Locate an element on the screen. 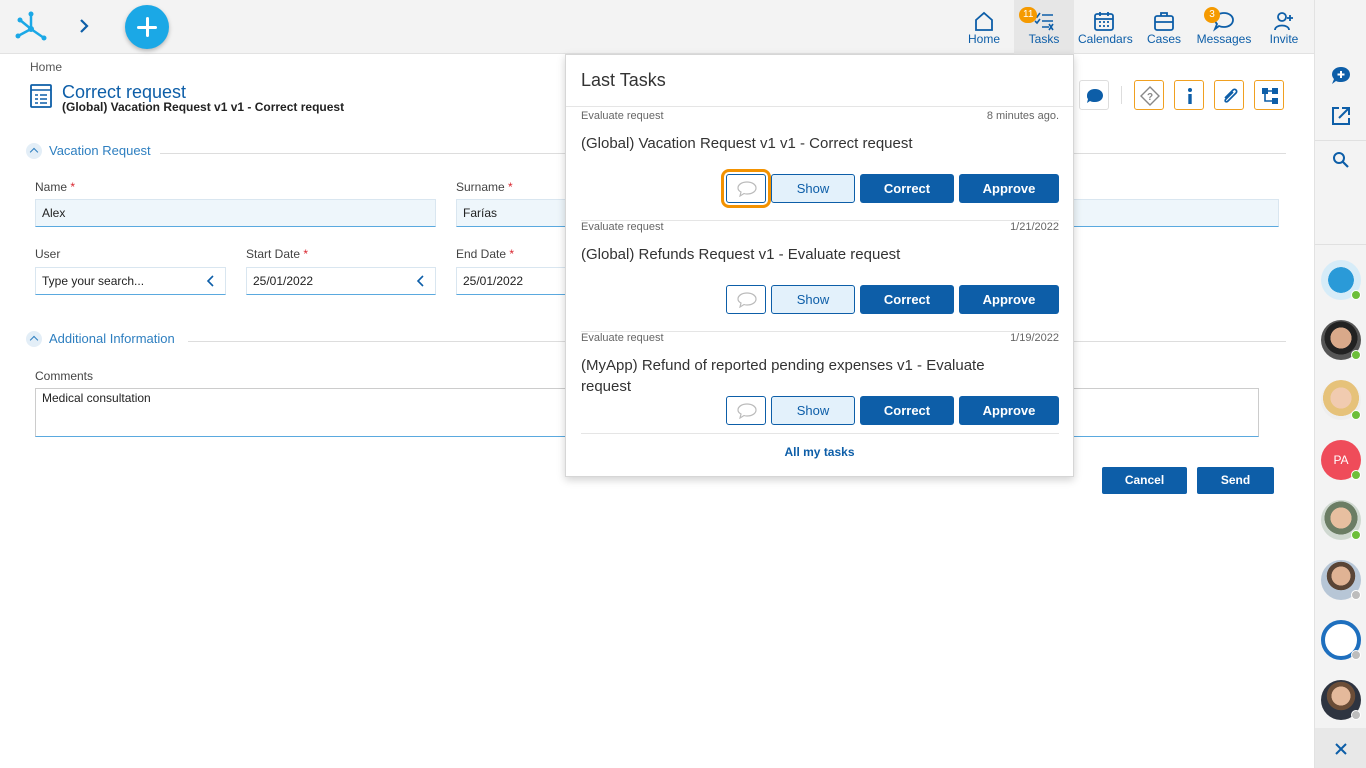 Image resolution: width=1366 pixels, height=768 pixels. comment-icon is located at coordinates (1095, 96).